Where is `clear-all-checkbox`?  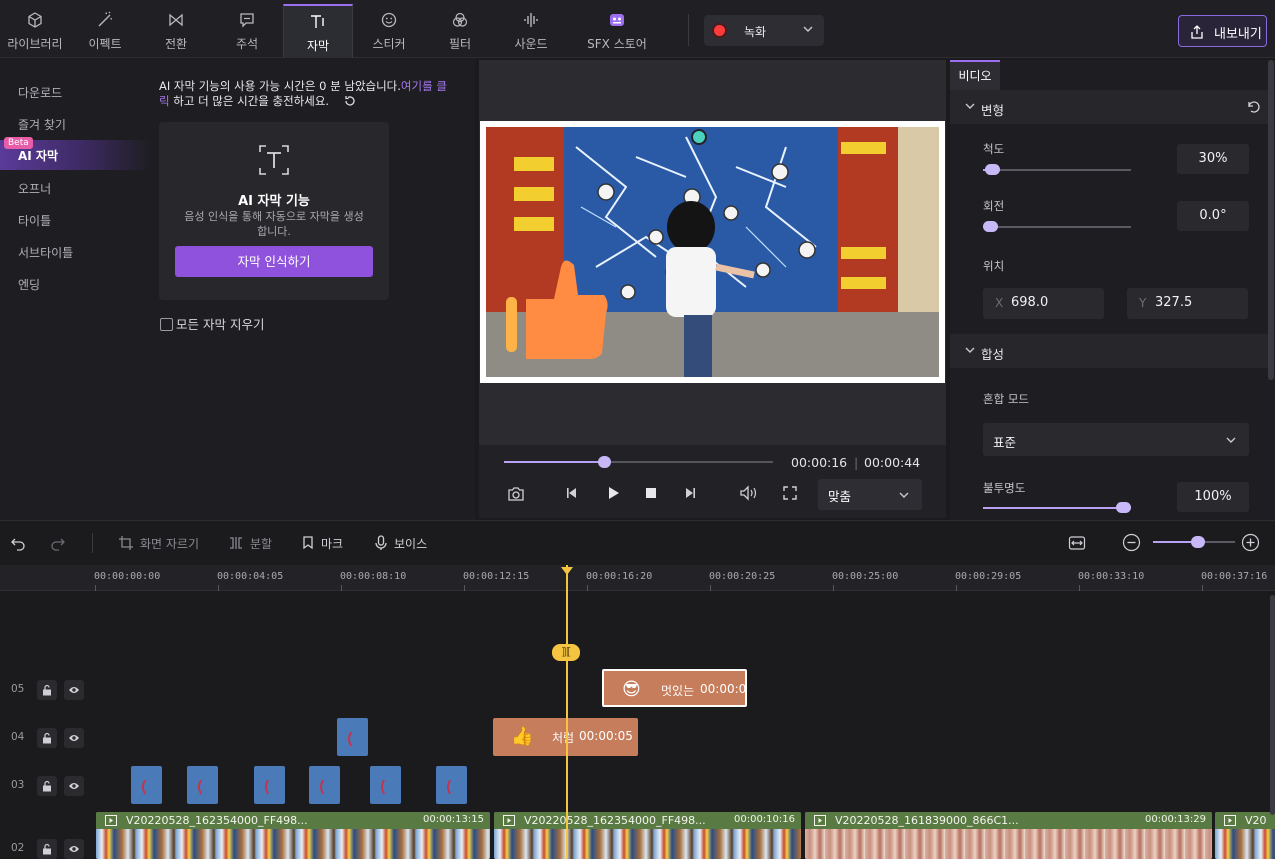 clear-all-checkbox is located at coordinates (166, 324).